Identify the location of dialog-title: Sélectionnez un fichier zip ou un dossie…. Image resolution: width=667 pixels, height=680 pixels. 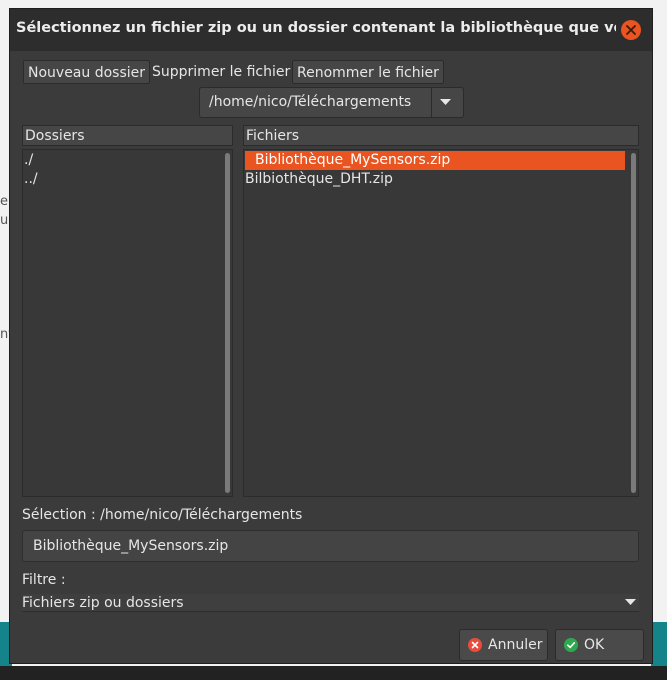
(316, 28).